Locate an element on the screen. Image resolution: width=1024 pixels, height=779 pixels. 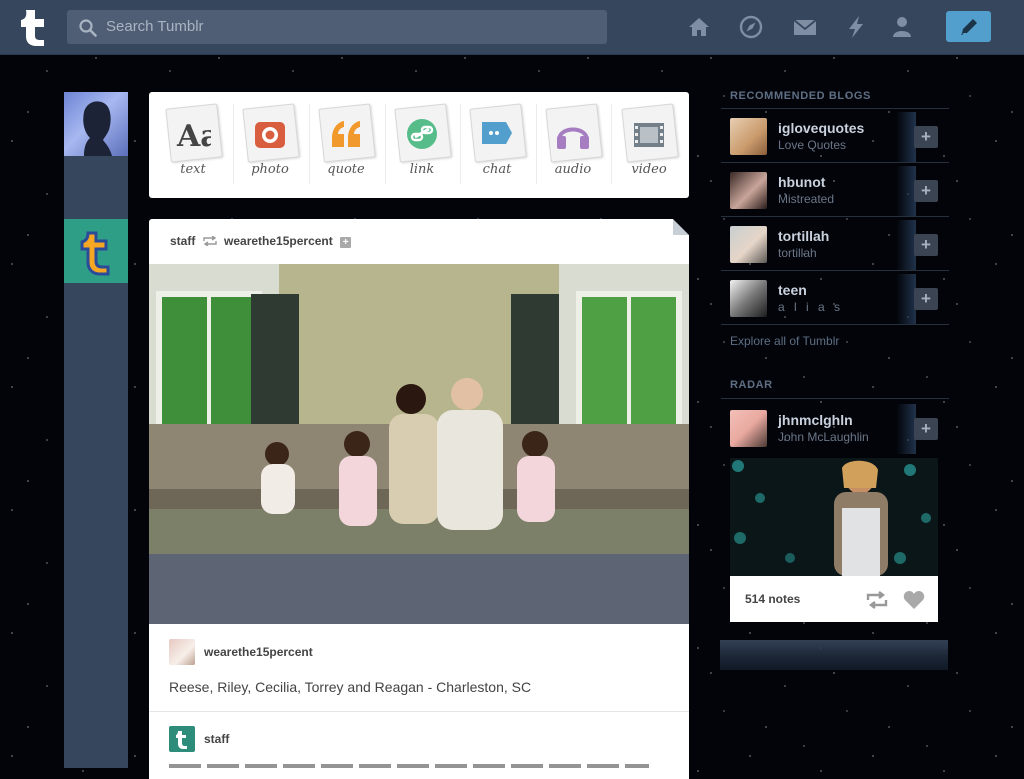
radar-blog-name: jhnmclghln is located at coordinates (815, 420).